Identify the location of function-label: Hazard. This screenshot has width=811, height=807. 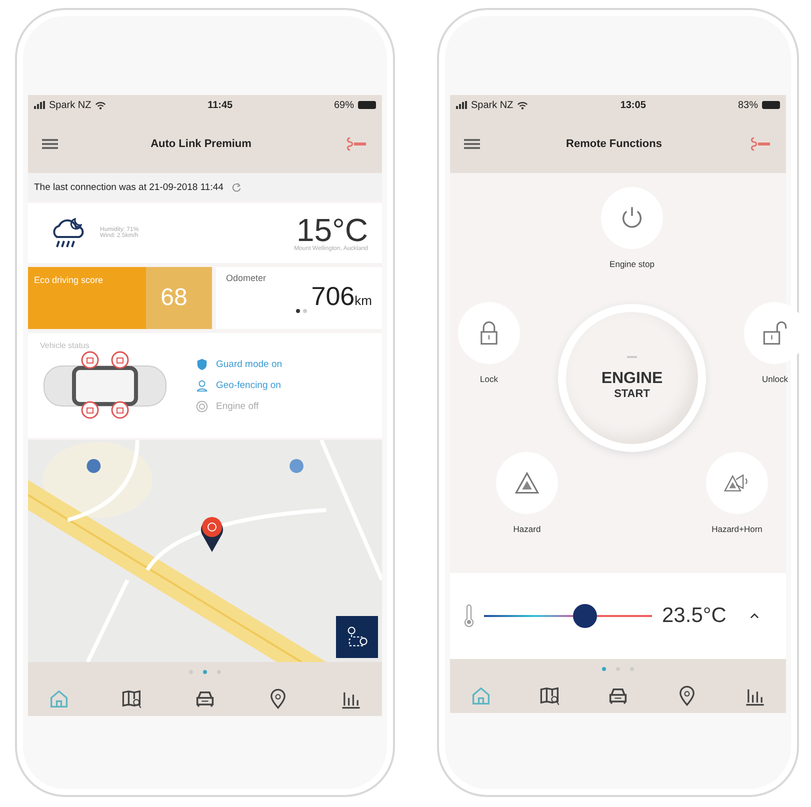
(527, 529).